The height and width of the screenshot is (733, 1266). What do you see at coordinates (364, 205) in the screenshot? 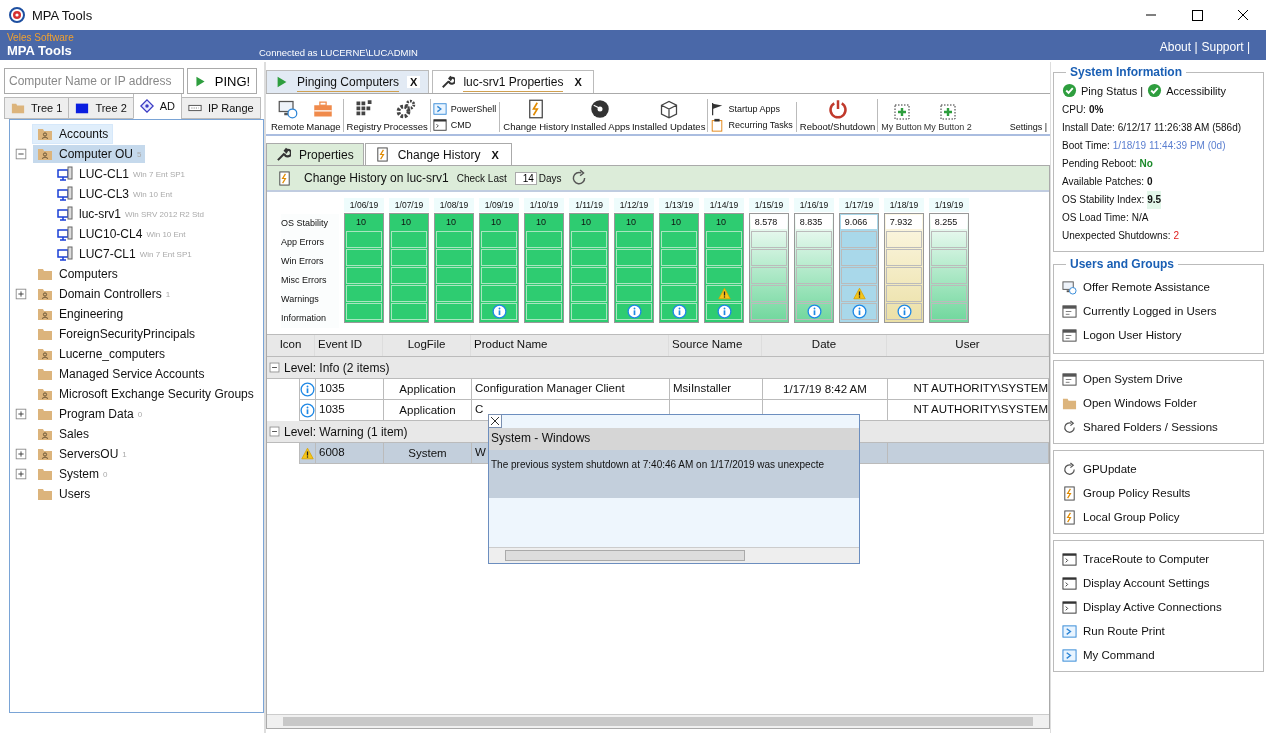
I see `date-label: 1/06/19` at bounding box center [364, 205].